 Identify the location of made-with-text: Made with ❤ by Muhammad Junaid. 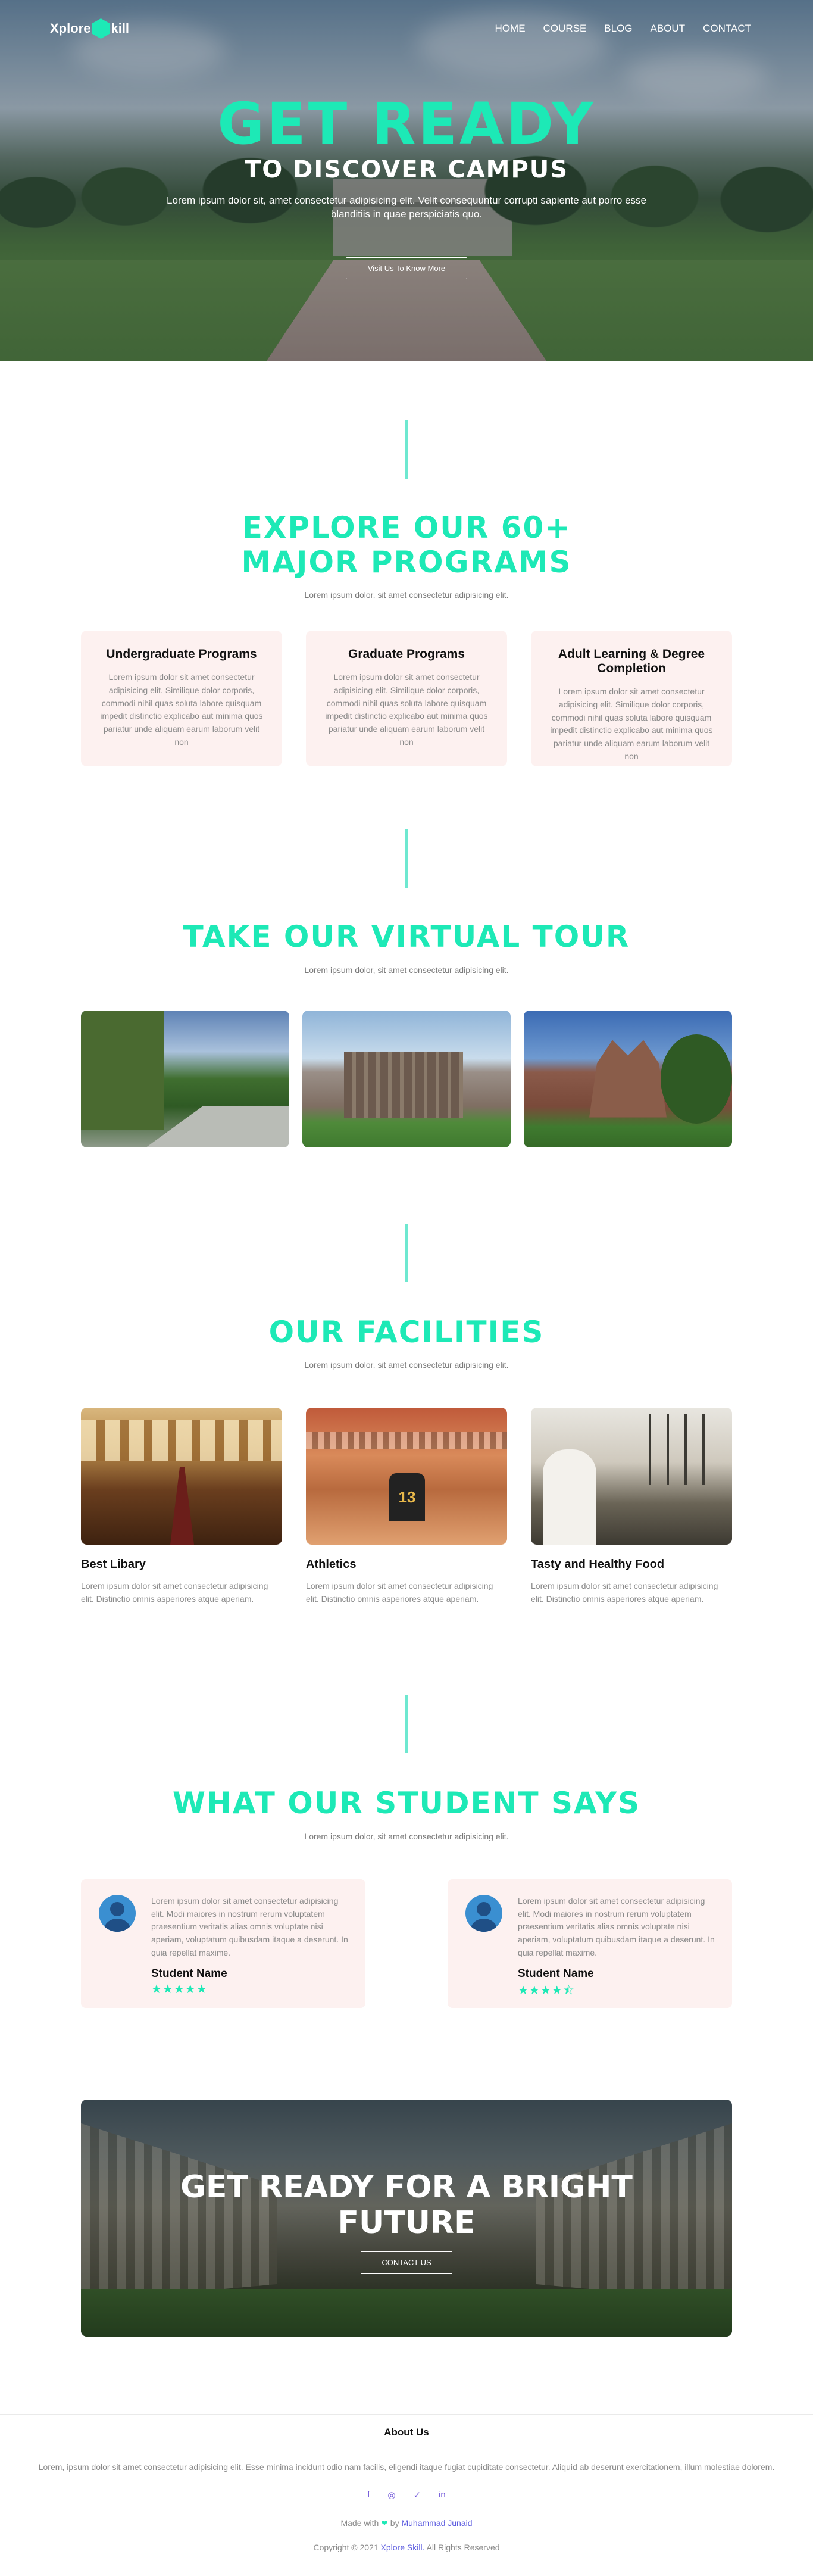
(406, 2523).